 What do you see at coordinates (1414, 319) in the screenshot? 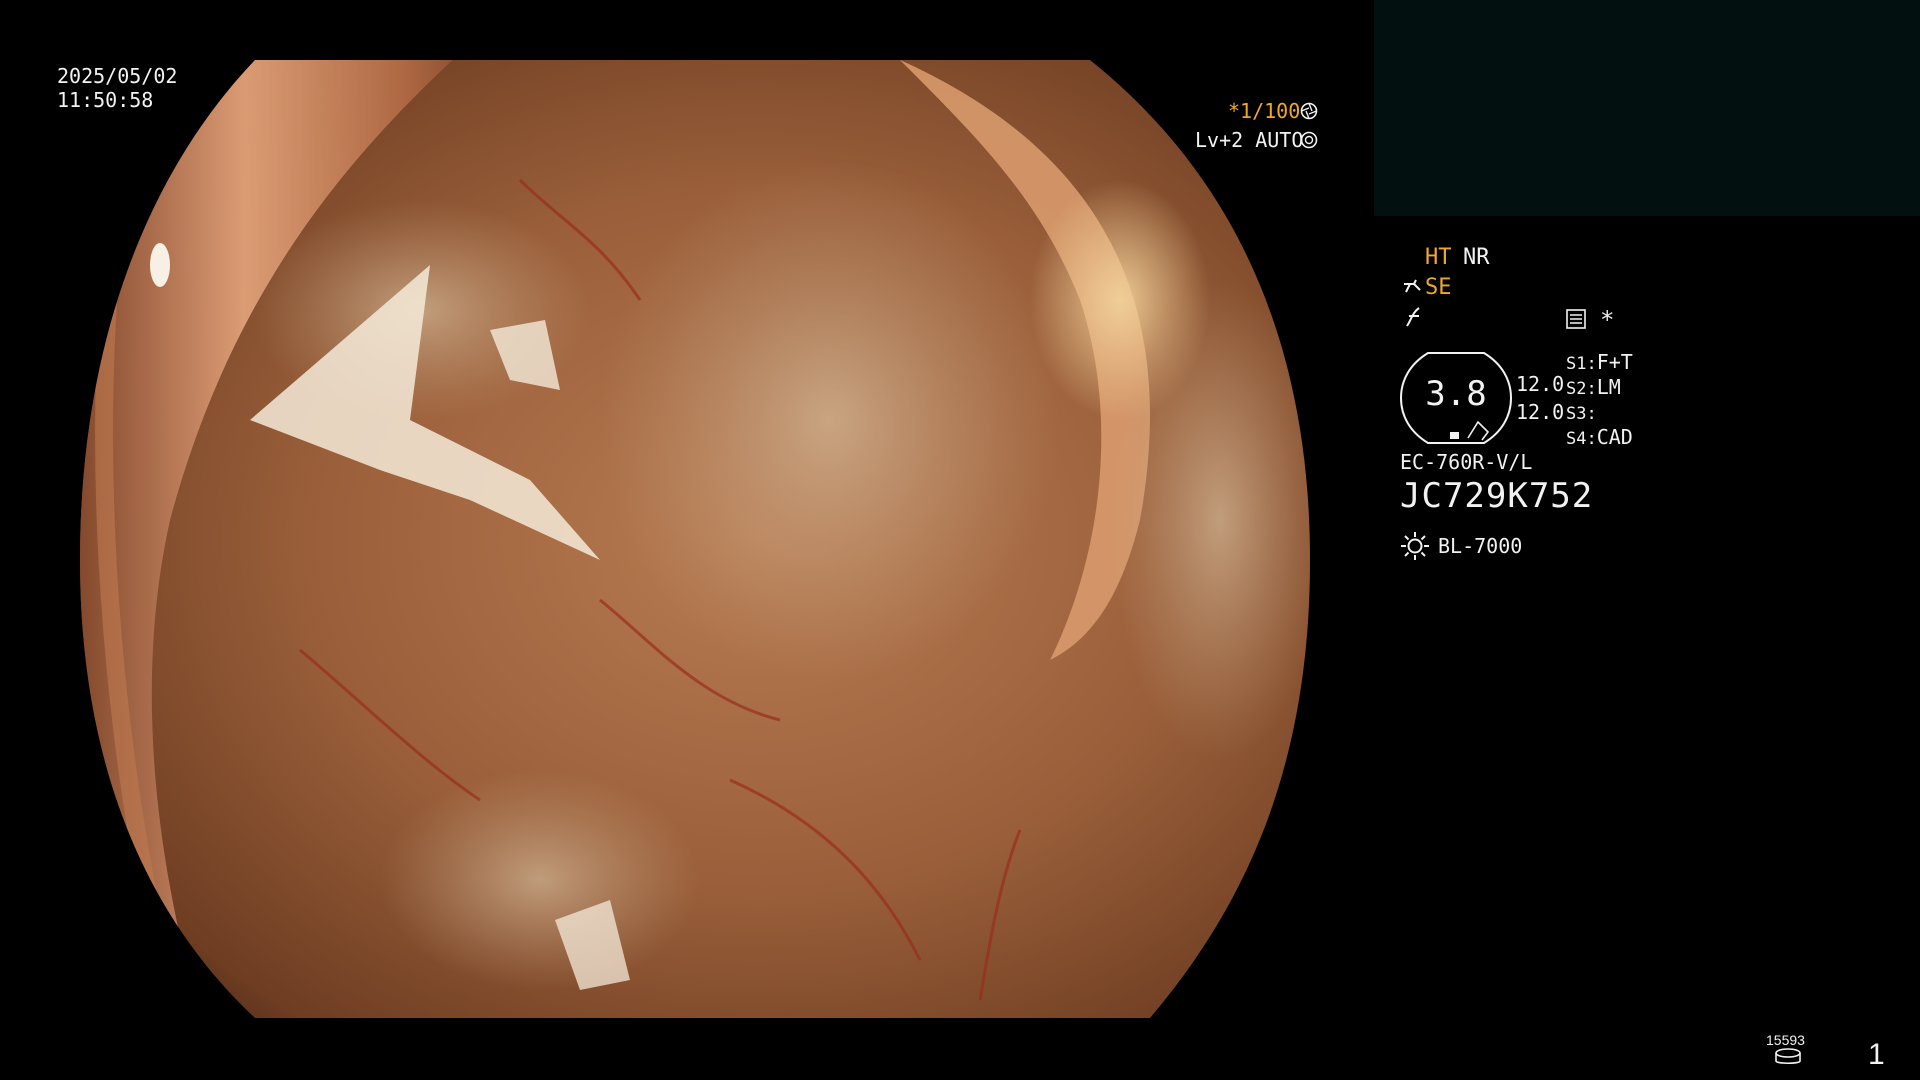
I see `enhance-icon` at bounding box center [1414, 319].